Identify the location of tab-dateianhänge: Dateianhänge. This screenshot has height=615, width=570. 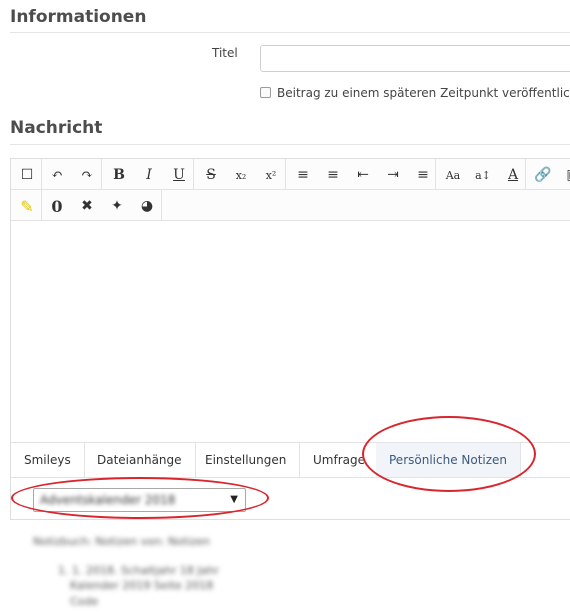
(140, 460).